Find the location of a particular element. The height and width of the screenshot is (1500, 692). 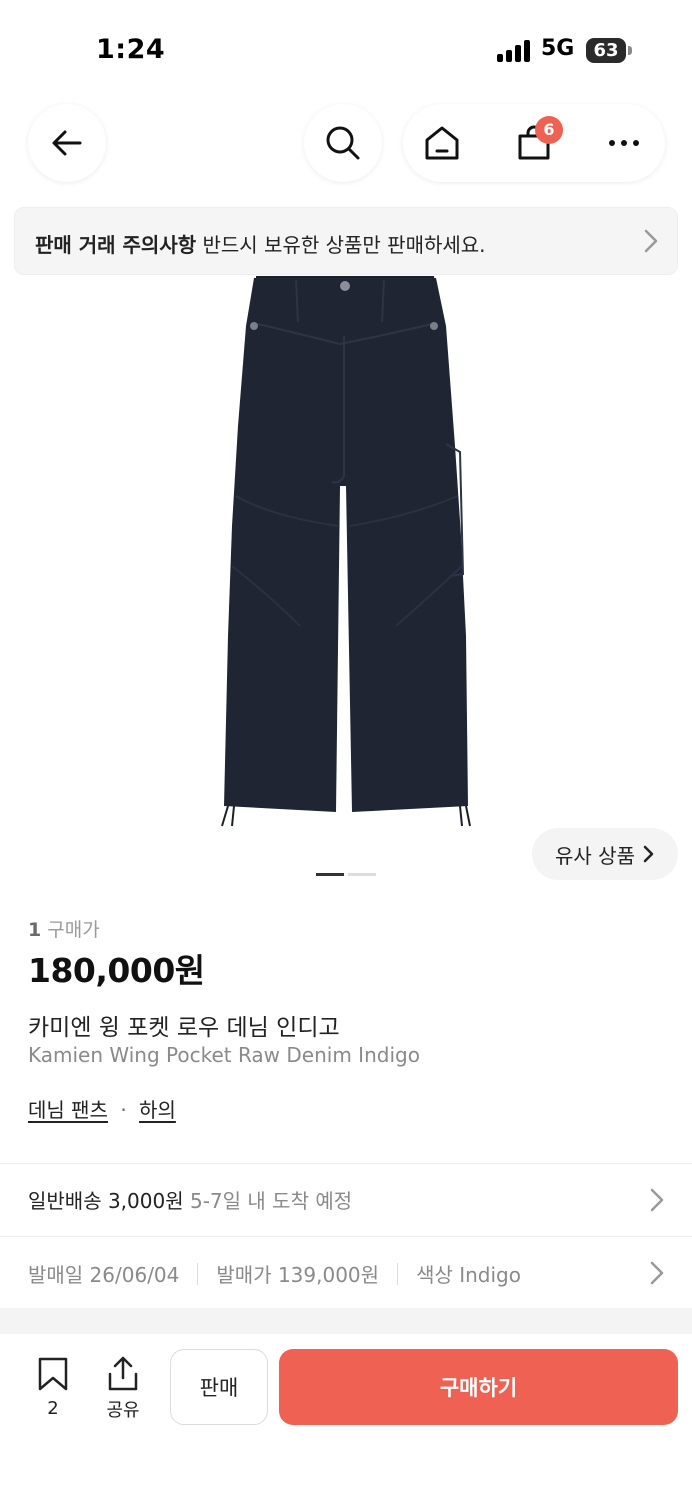

price-label-text: 구매가 is located at coordinates (73, 930).